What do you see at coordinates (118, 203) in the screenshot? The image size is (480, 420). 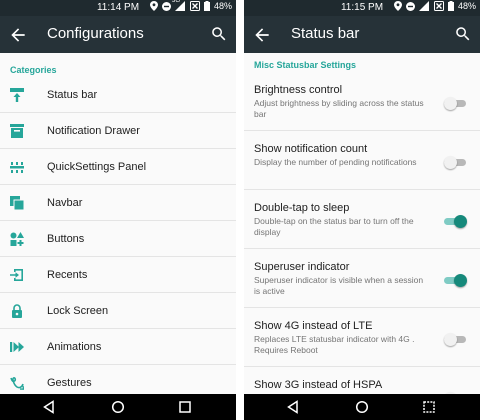 I see `category-navbar: Navbar` at bounding box center [118, 203].